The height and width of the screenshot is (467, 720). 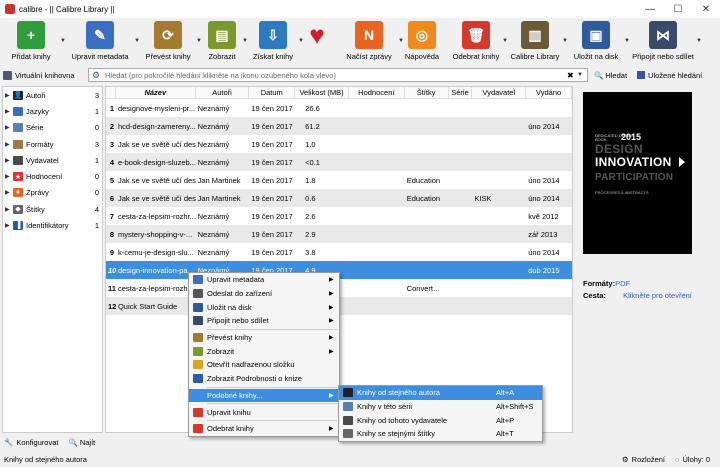 I want to click on path-link: Klikněte pro otevření, so click(x=657, y=295).